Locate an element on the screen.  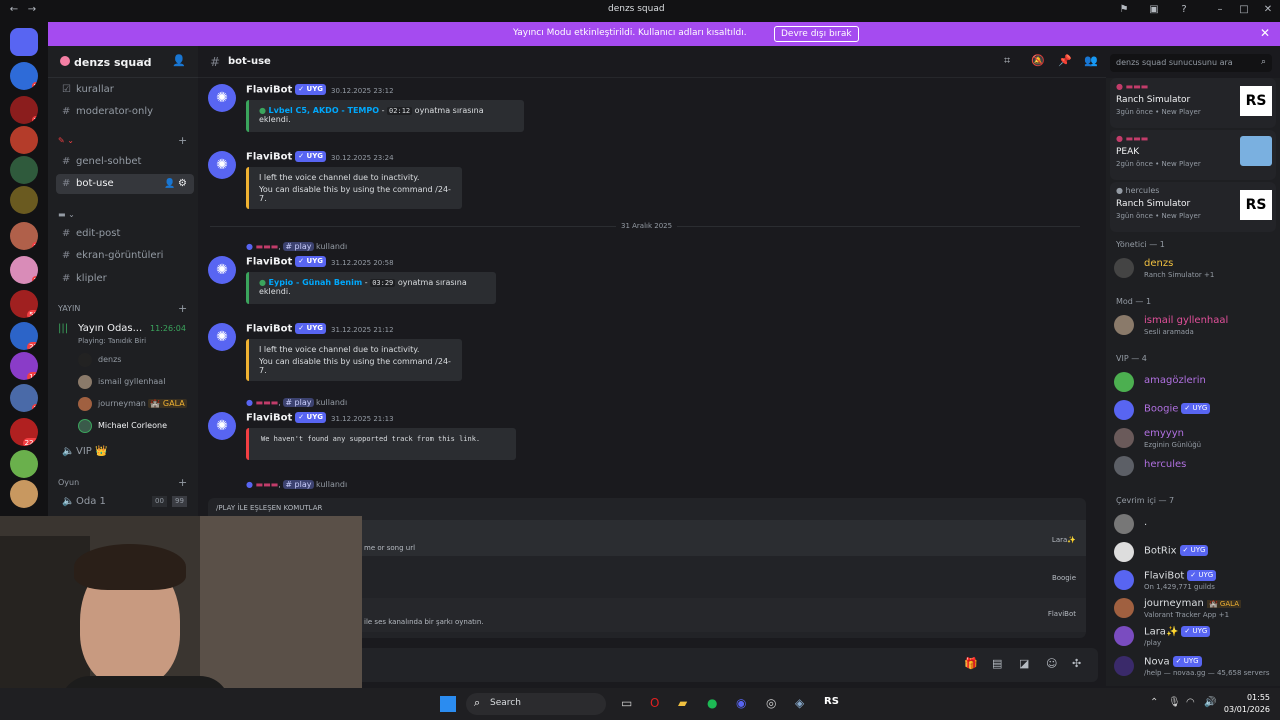
search-input: denzs squad sunucusunu ara ⌕ is located at coordinates (1191, 63).